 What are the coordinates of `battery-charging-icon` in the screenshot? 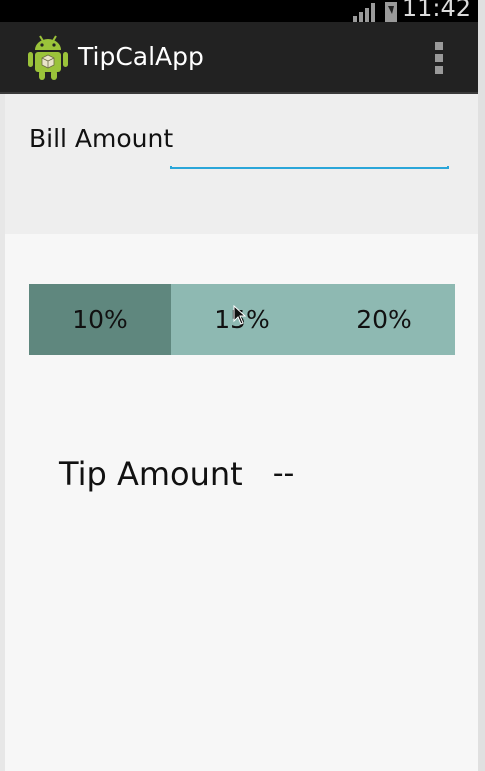 It's located at (391, 12).